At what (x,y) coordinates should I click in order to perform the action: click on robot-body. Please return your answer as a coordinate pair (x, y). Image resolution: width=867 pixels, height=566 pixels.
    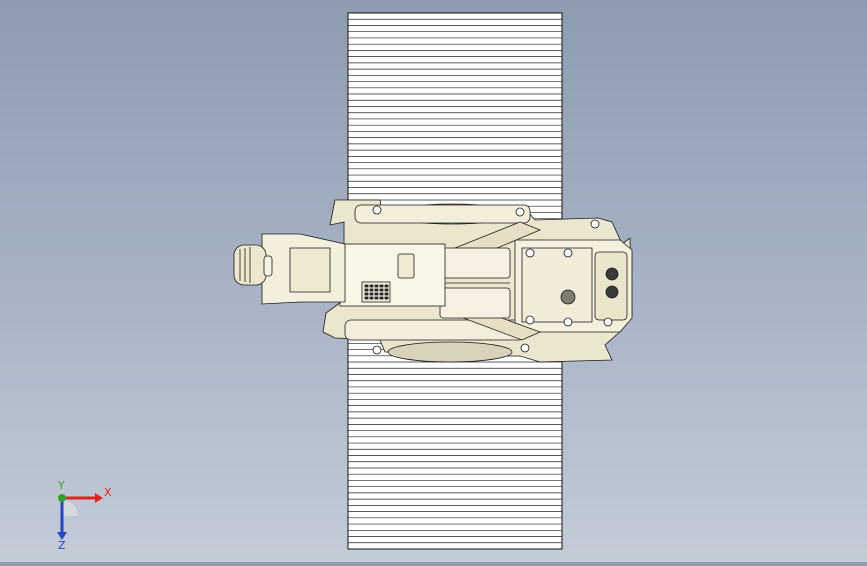
    Looking at the image, I should click on (433, 281).